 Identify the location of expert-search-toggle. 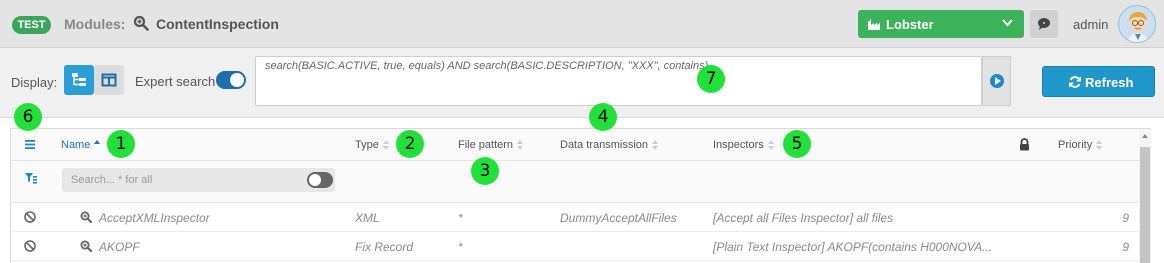
(231, 80).